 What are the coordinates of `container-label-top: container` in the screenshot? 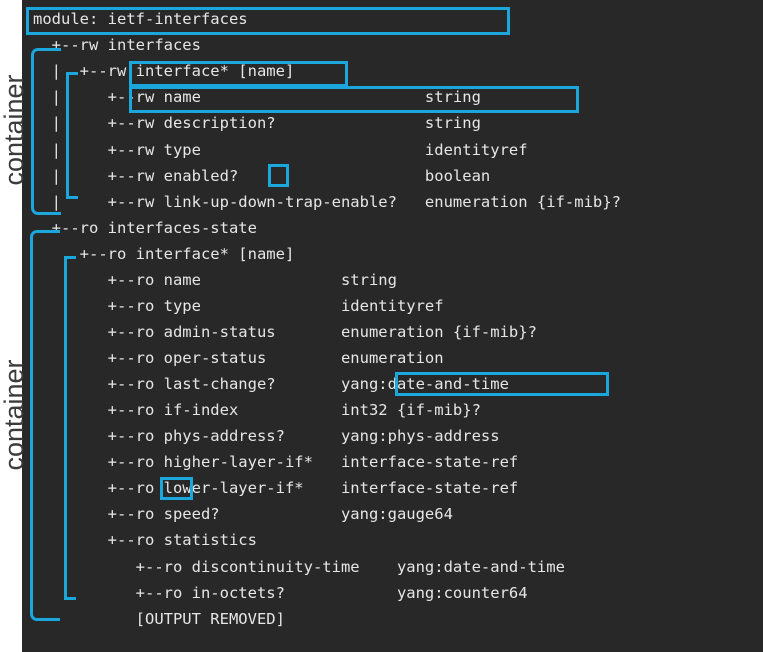 It's located at (14, 130).